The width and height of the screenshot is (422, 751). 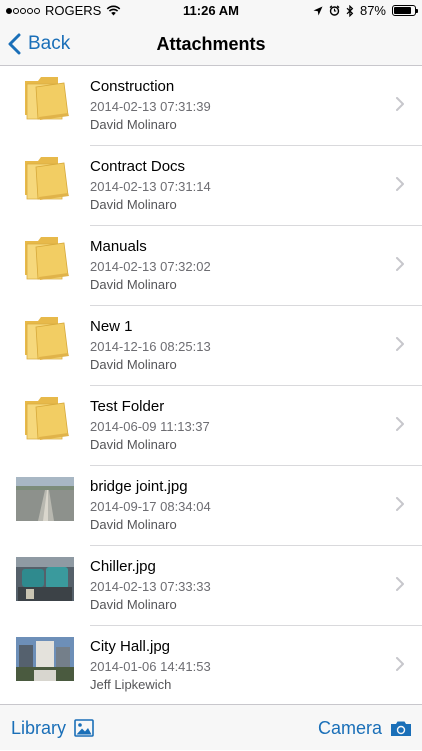 I want to click on attachment-row: Manuals 2014-02-13 07:32:02 David Molinaro, so click(x=211, y=266).